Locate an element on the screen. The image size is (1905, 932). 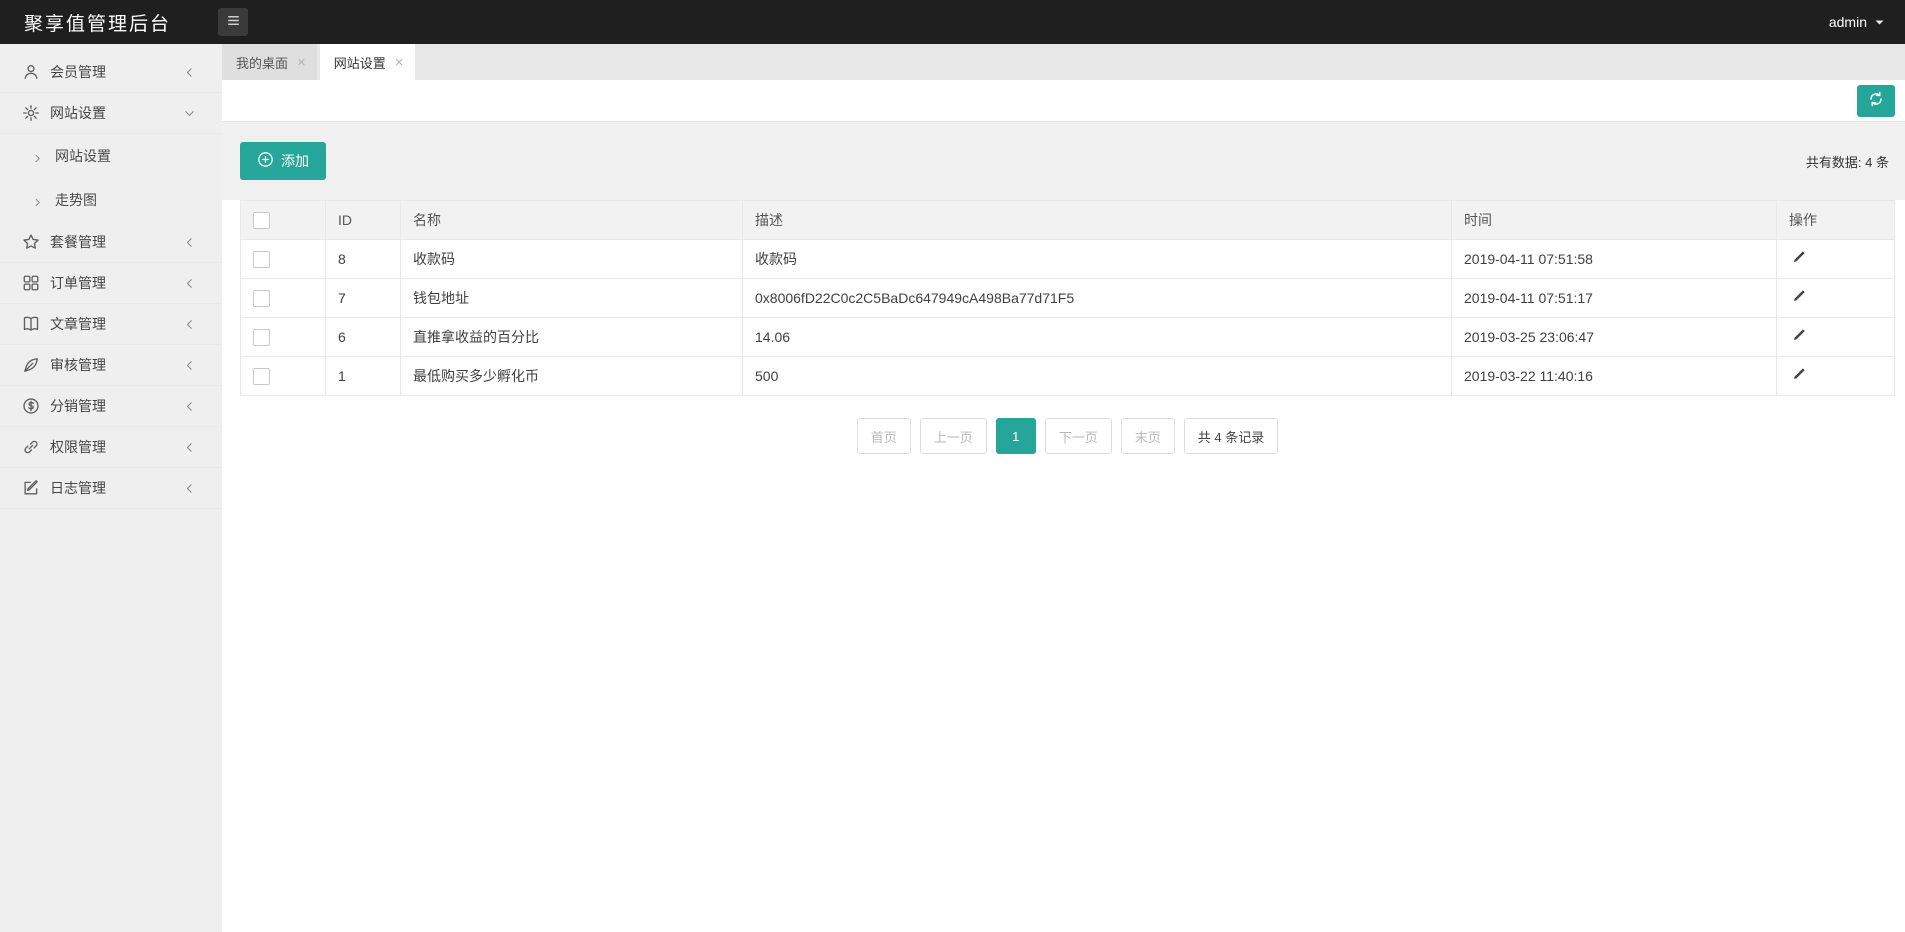
sidebar-item-member: 会员管理 is located at coordinates (111, 72).